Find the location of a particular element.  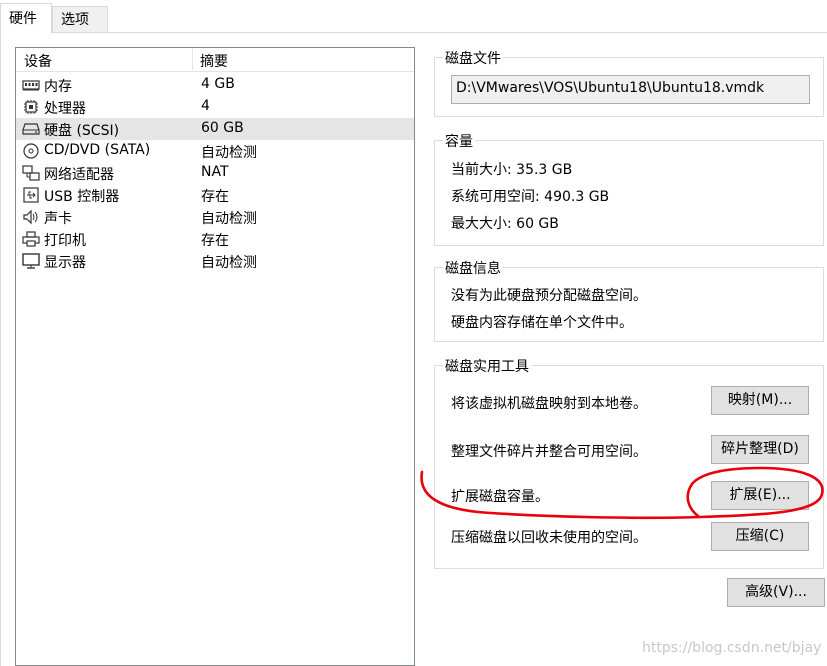

usb-icon is located at coordinates (31, 195).